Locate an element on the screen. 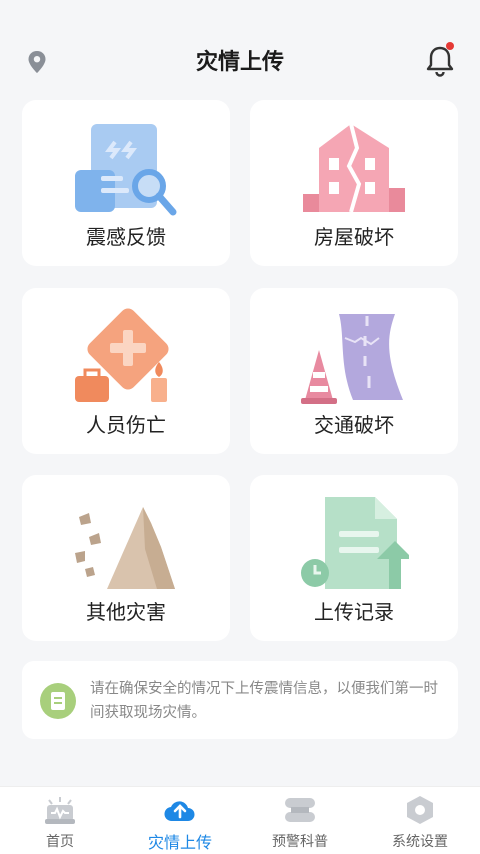 The height and width of the screenshot is (854, 480). tab-disaster-upload: 灾情上传 is located at coordinates (180, 820).